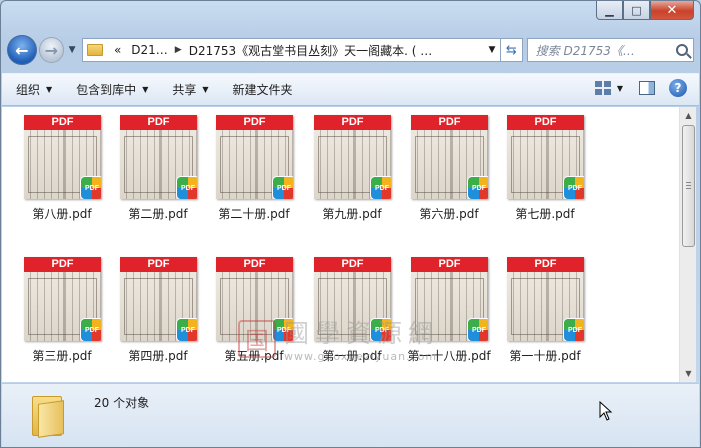  What do you see at coordinates (350, 415) in the screenshot?
I see `details-pane: 20 个对象` at bounding box center [350, 415].